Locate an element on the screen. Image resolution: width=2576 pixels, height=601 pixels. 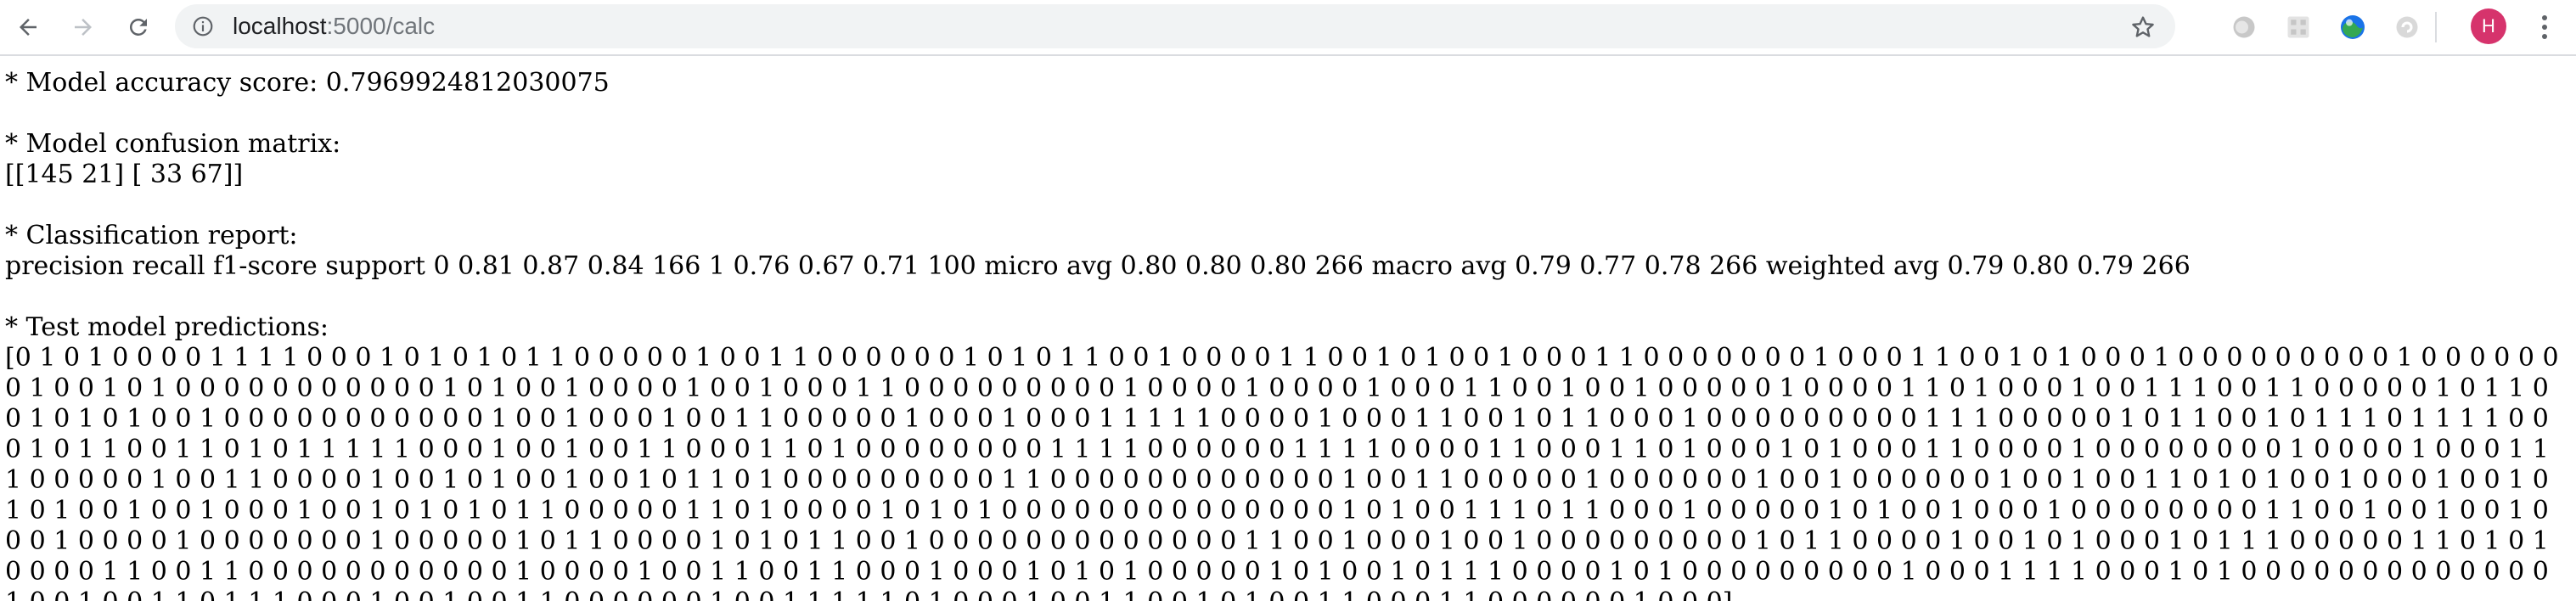
extension-refresh-icon is located at coordinates (2407, 27).